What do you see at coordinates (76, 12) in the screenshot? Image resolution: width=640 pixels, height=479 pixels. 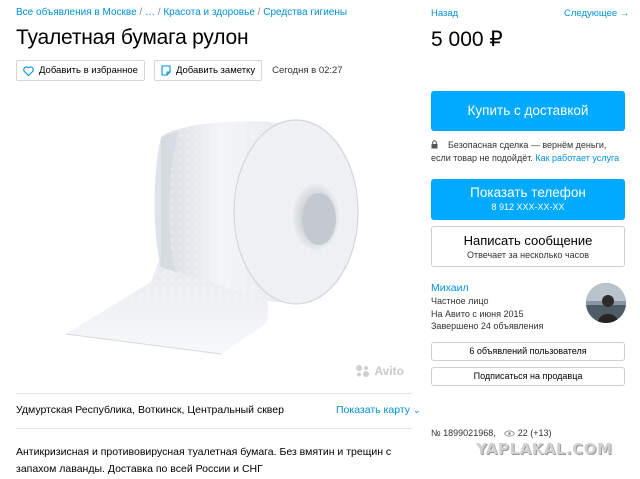 I see `breadcrumb-all-ads: Все объявления в Москве` at bounding box center [76, 12].